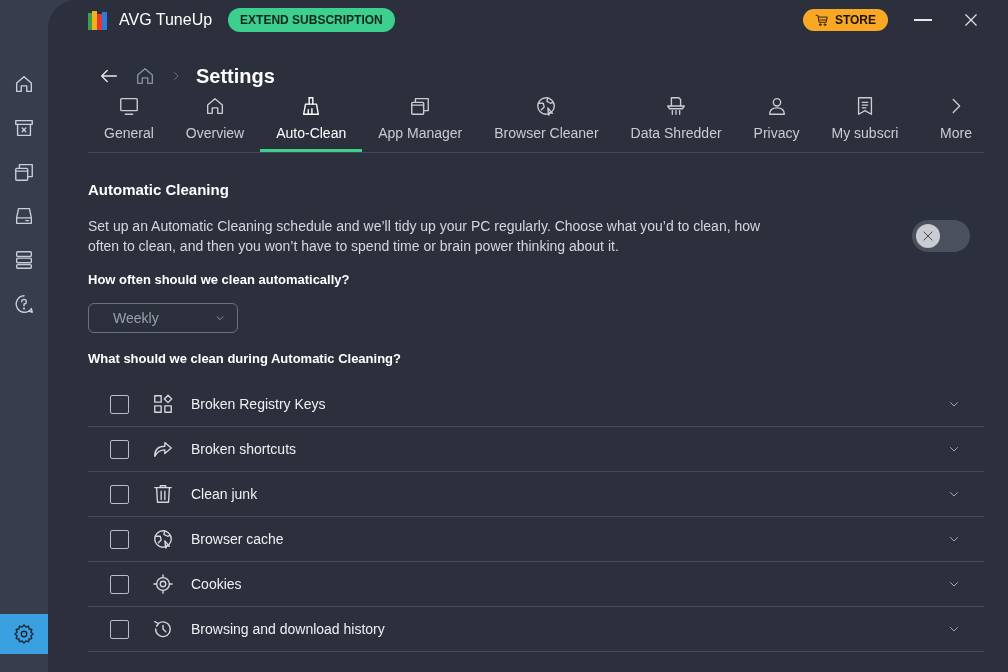 This screenshot has height=672, width=1008. I want to click on minimize-icon, so click(923, 20).